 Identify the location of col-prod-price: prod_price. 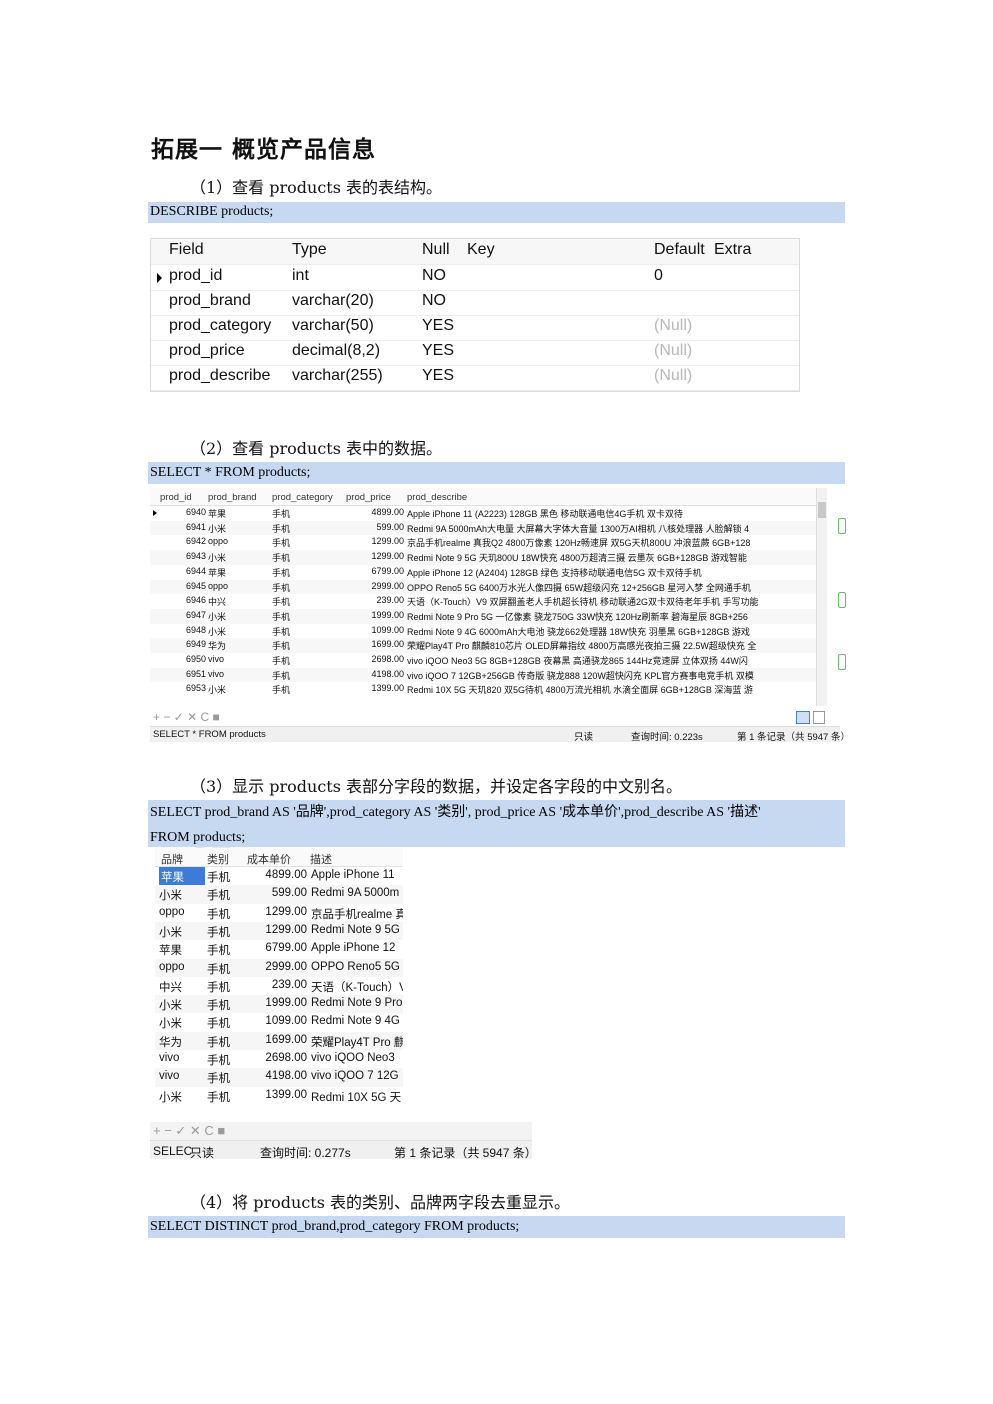
(368, 497).